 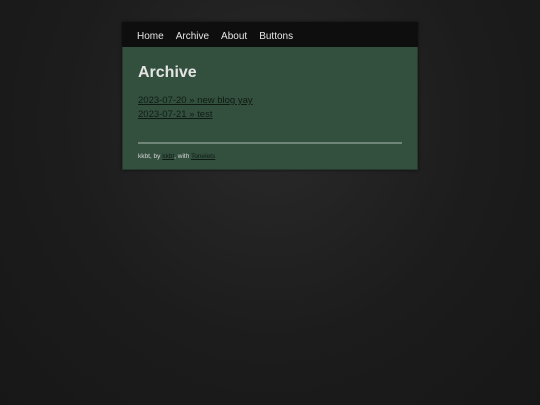 I want to click on list-item: 2023-07-21 » test, so click(x=270, y=115).